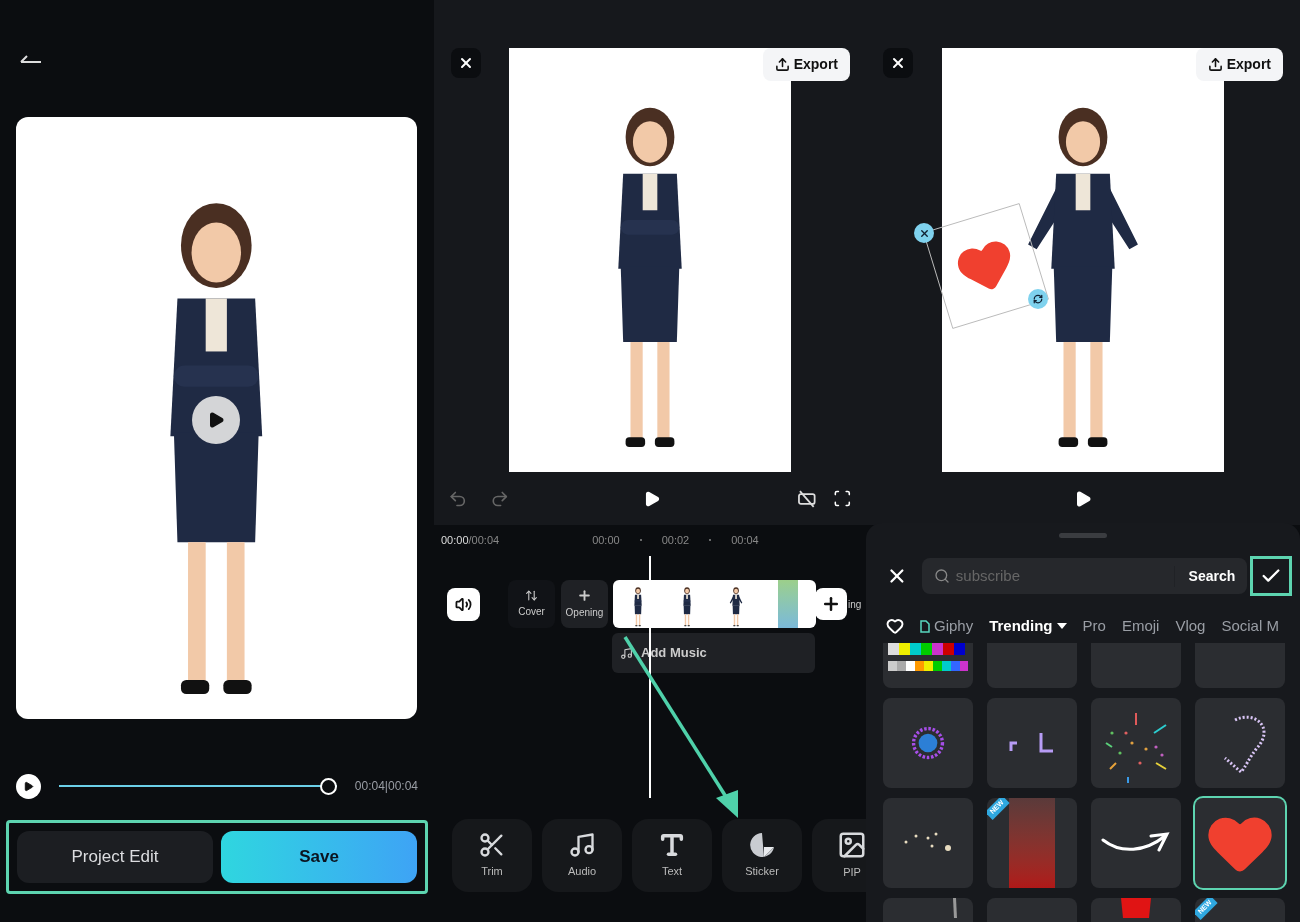 This screenshot has width=1300, height=922. I want to click on current-time: 00:00, so click(455, 540).